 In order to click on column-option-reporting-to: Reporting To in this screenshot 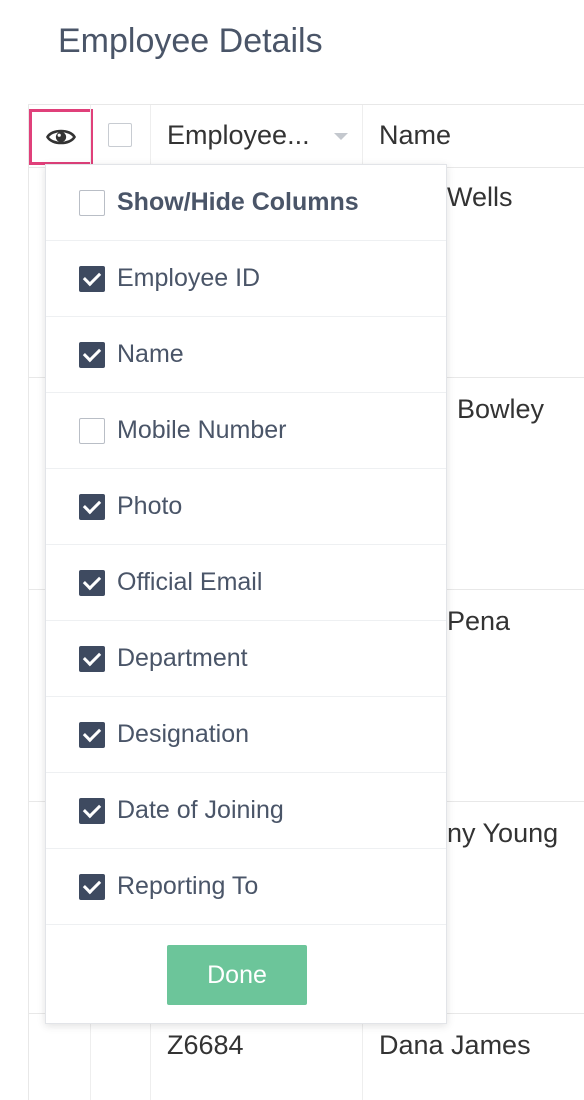, I will do `click(246, 887)`.